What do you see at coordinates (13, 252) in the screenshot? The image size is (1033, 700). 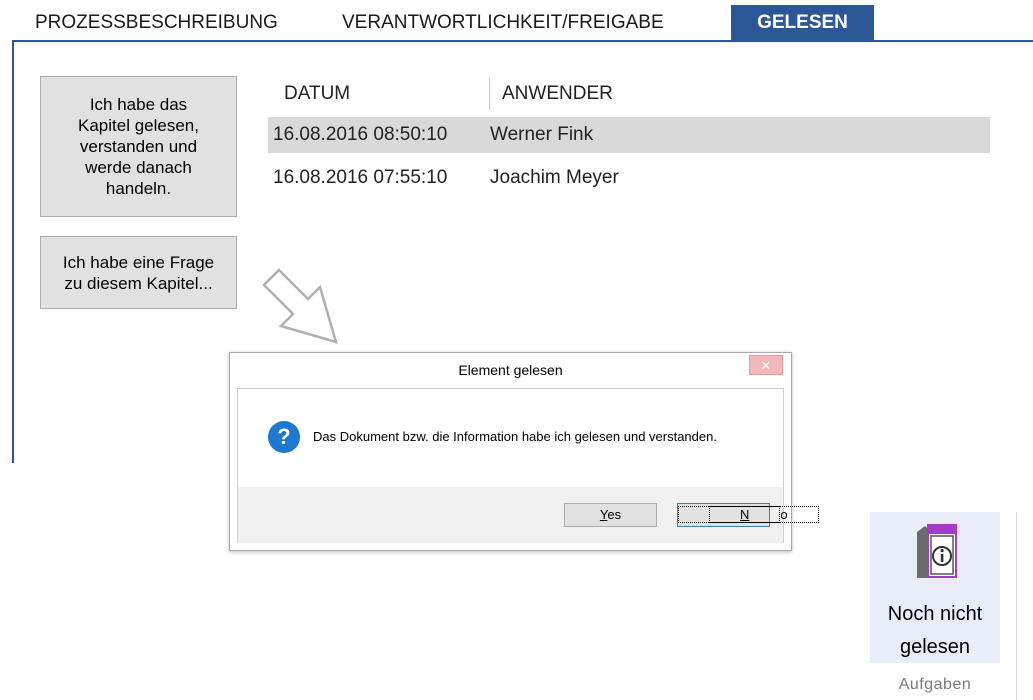 I see `panel-border` at bounding box center [13, 252].